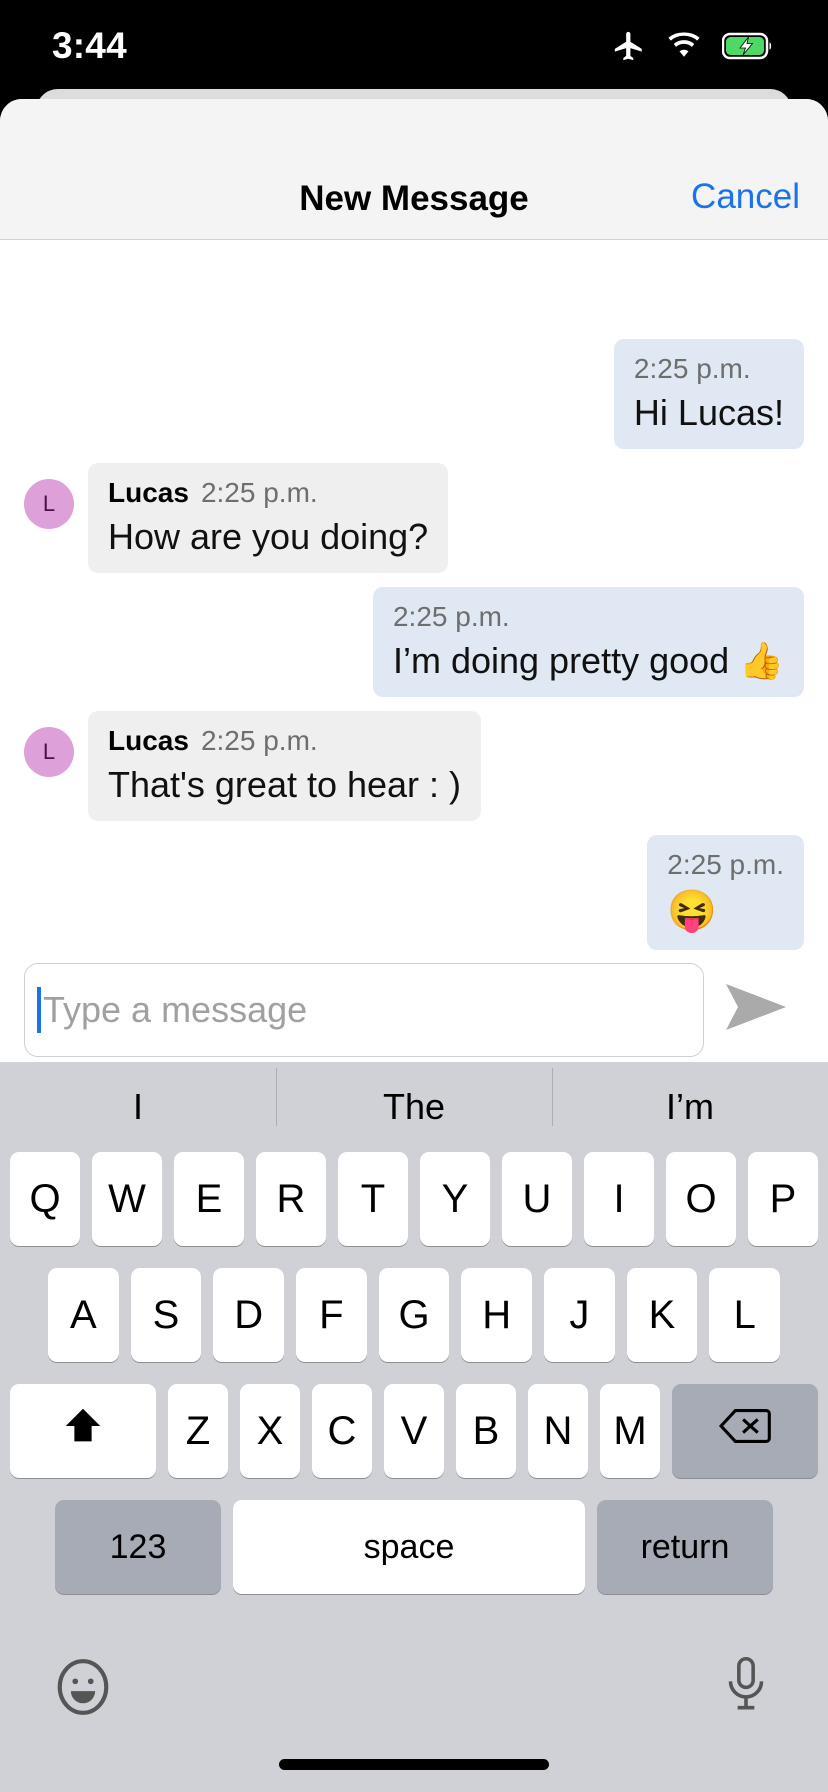 The height and width of the screenshot is (1792, 828). What do you see at coordinates (45, 1199) in the screenshot?
I see `key-q: Q` at bounding box center [45, 1199].